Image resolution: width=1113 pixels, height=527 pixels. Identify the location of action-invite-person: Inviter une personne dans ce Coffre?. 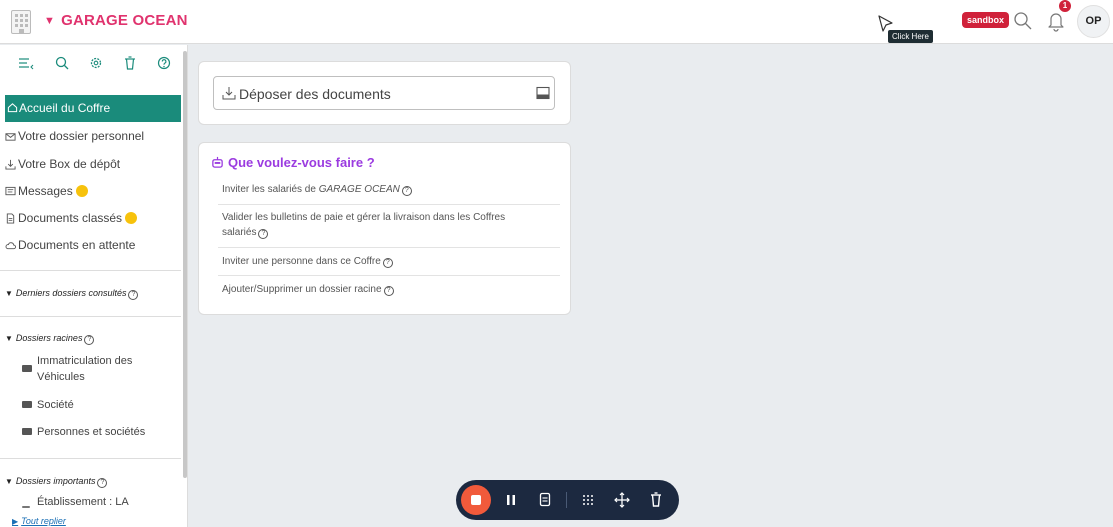
(307, 261).